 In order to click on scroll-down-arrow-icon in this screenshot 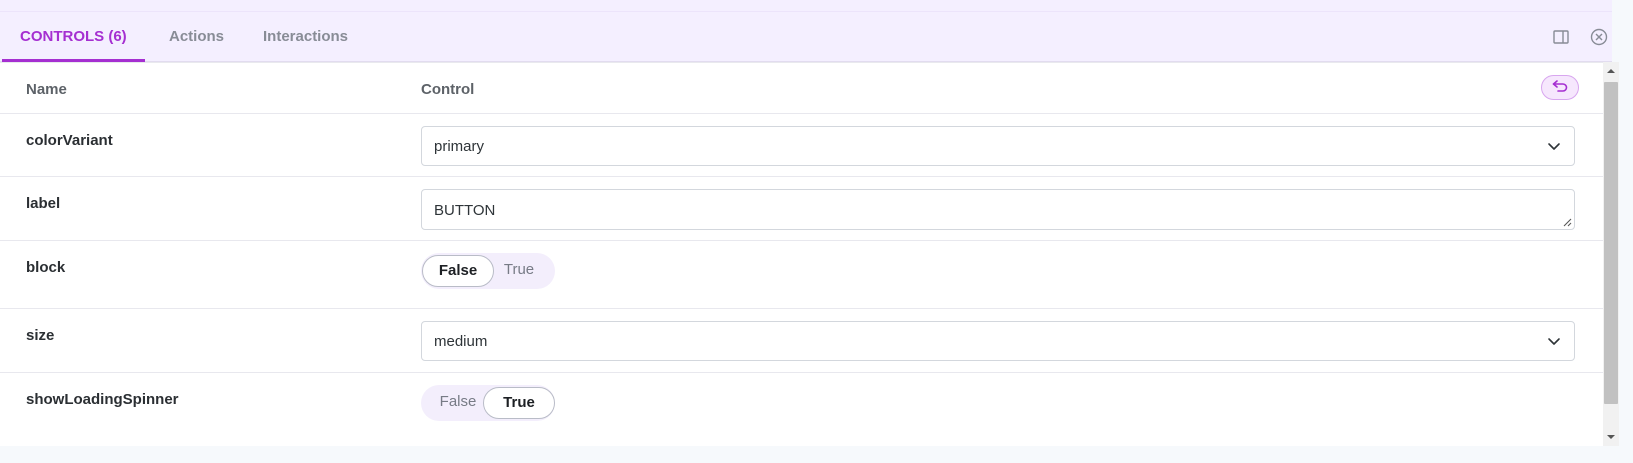, I will do `click(1611, 437)`.